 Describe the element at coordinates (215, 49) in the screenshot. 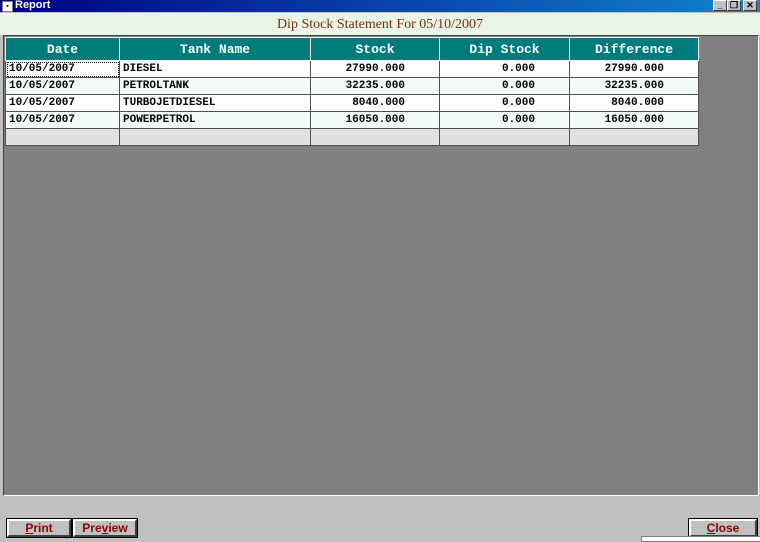

I see `column-header-tank-name: Tank Name` at that location.